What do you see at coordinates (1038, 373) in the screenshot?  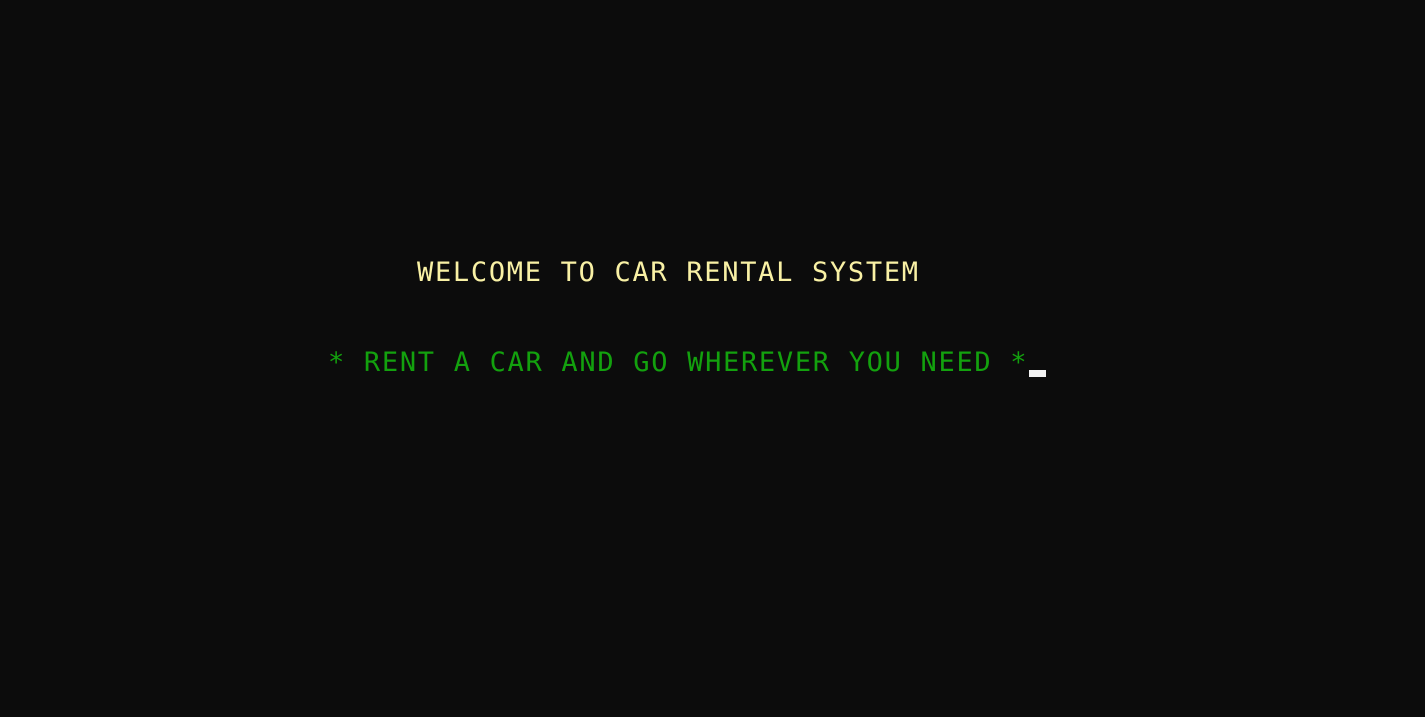 I see `block-cursor-icon` at bounding box center [1038, 373].